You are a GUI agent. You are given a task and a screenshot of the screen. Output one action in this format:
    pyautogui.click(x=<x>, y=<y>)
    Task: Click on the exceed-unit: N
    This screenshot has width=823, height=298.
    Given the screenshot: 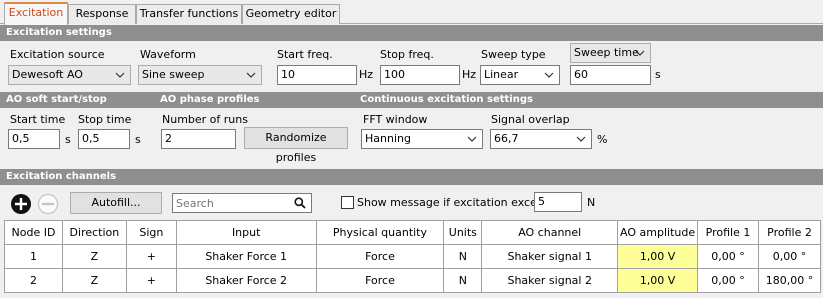 What is the action you would take?
    pyautogui.click(x=591, y=202)
    